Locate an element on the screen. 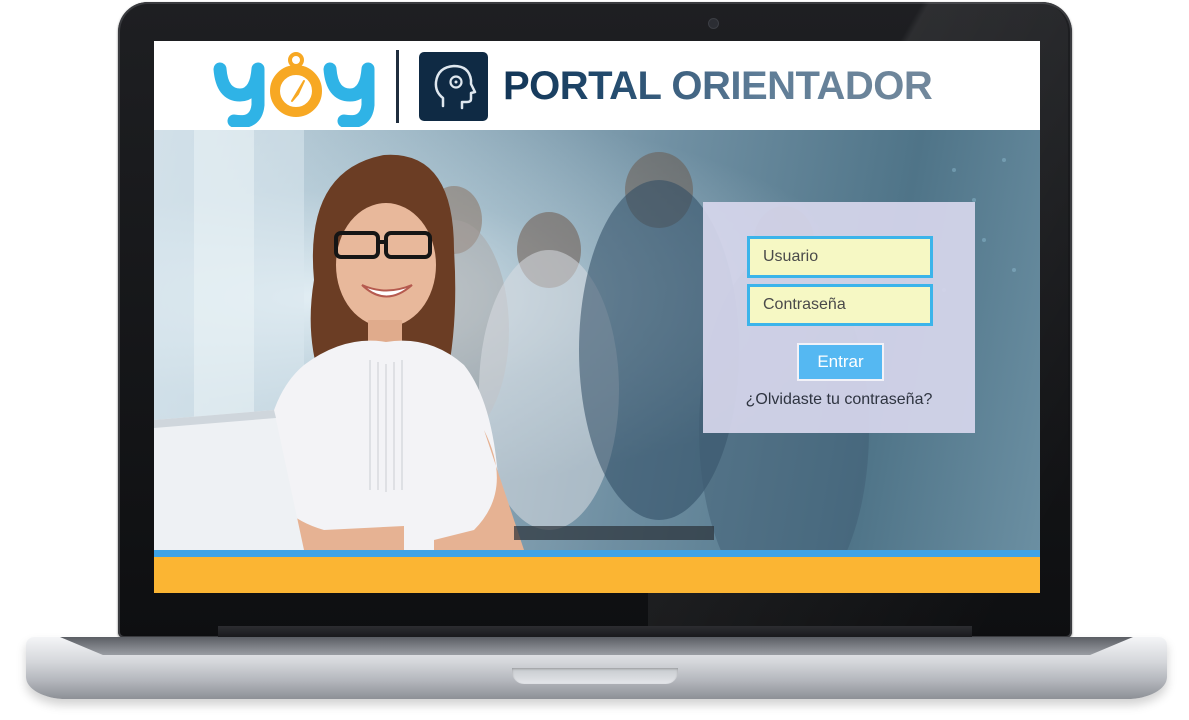 Image resolution: width=1189 pixels, height=720 pixels. portal-header: PORTAL ORIENTADOR is located at coordinates (597, 85).